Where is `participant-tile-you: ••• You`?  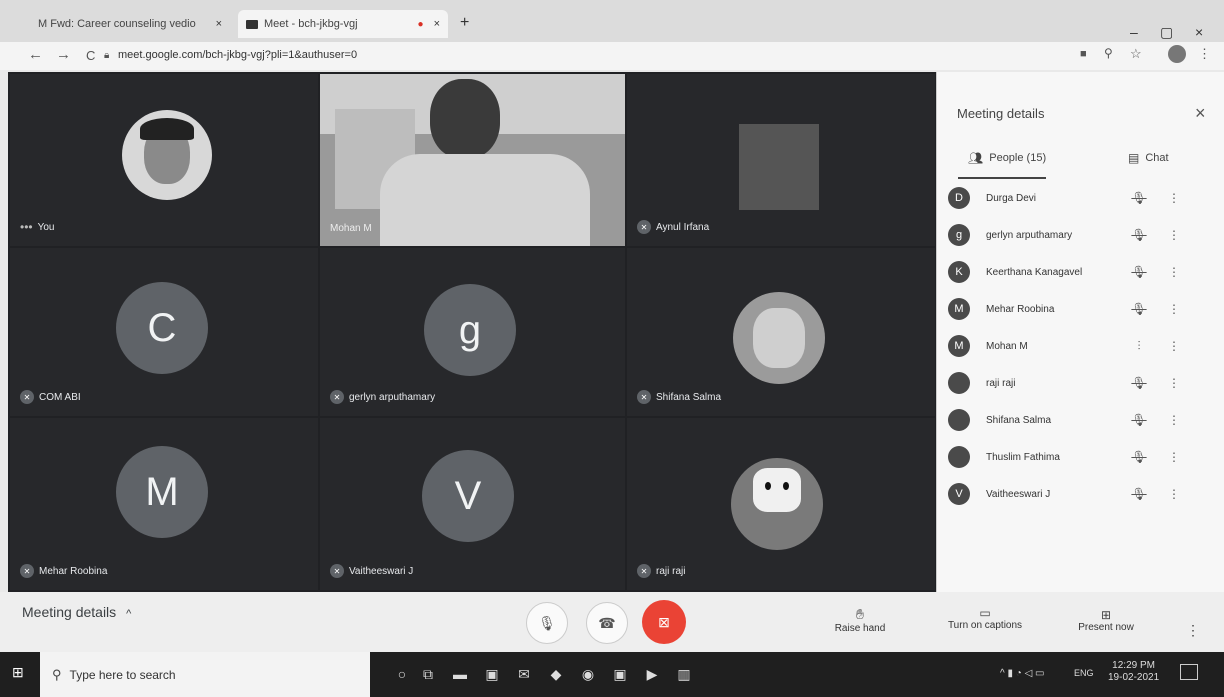
participant-tile-you: ••• You is located at coordinates (164, 160).